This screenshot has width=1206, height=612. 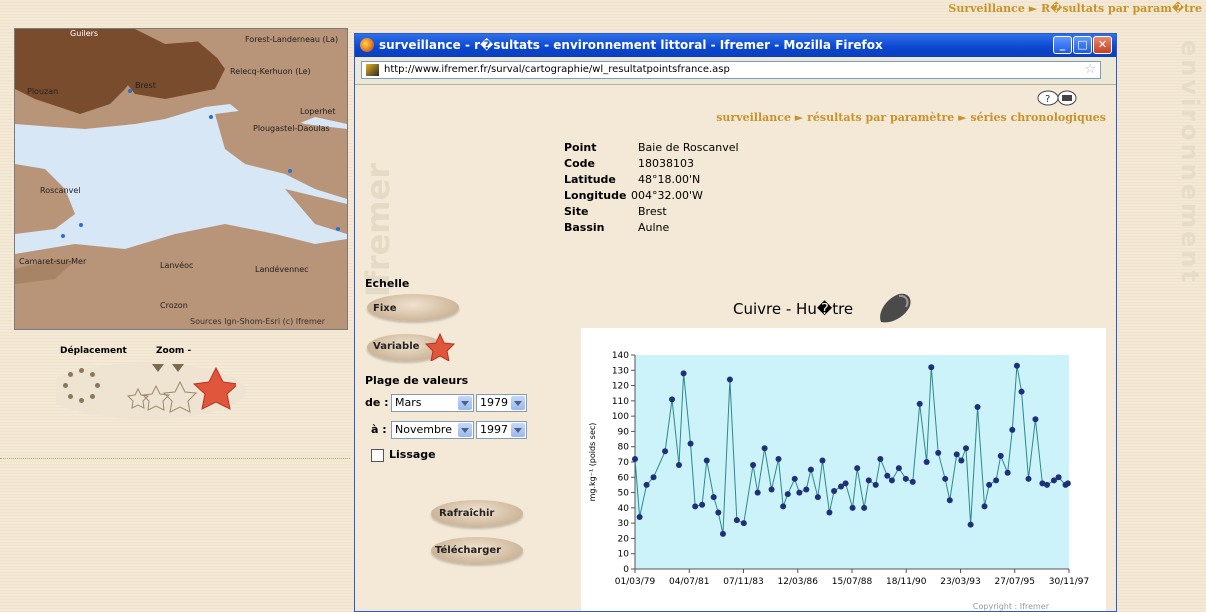 What do you see at coordinates (81, 370) in the screenshot?
I see `pan-north-icon` at bounding box center [81, 370].